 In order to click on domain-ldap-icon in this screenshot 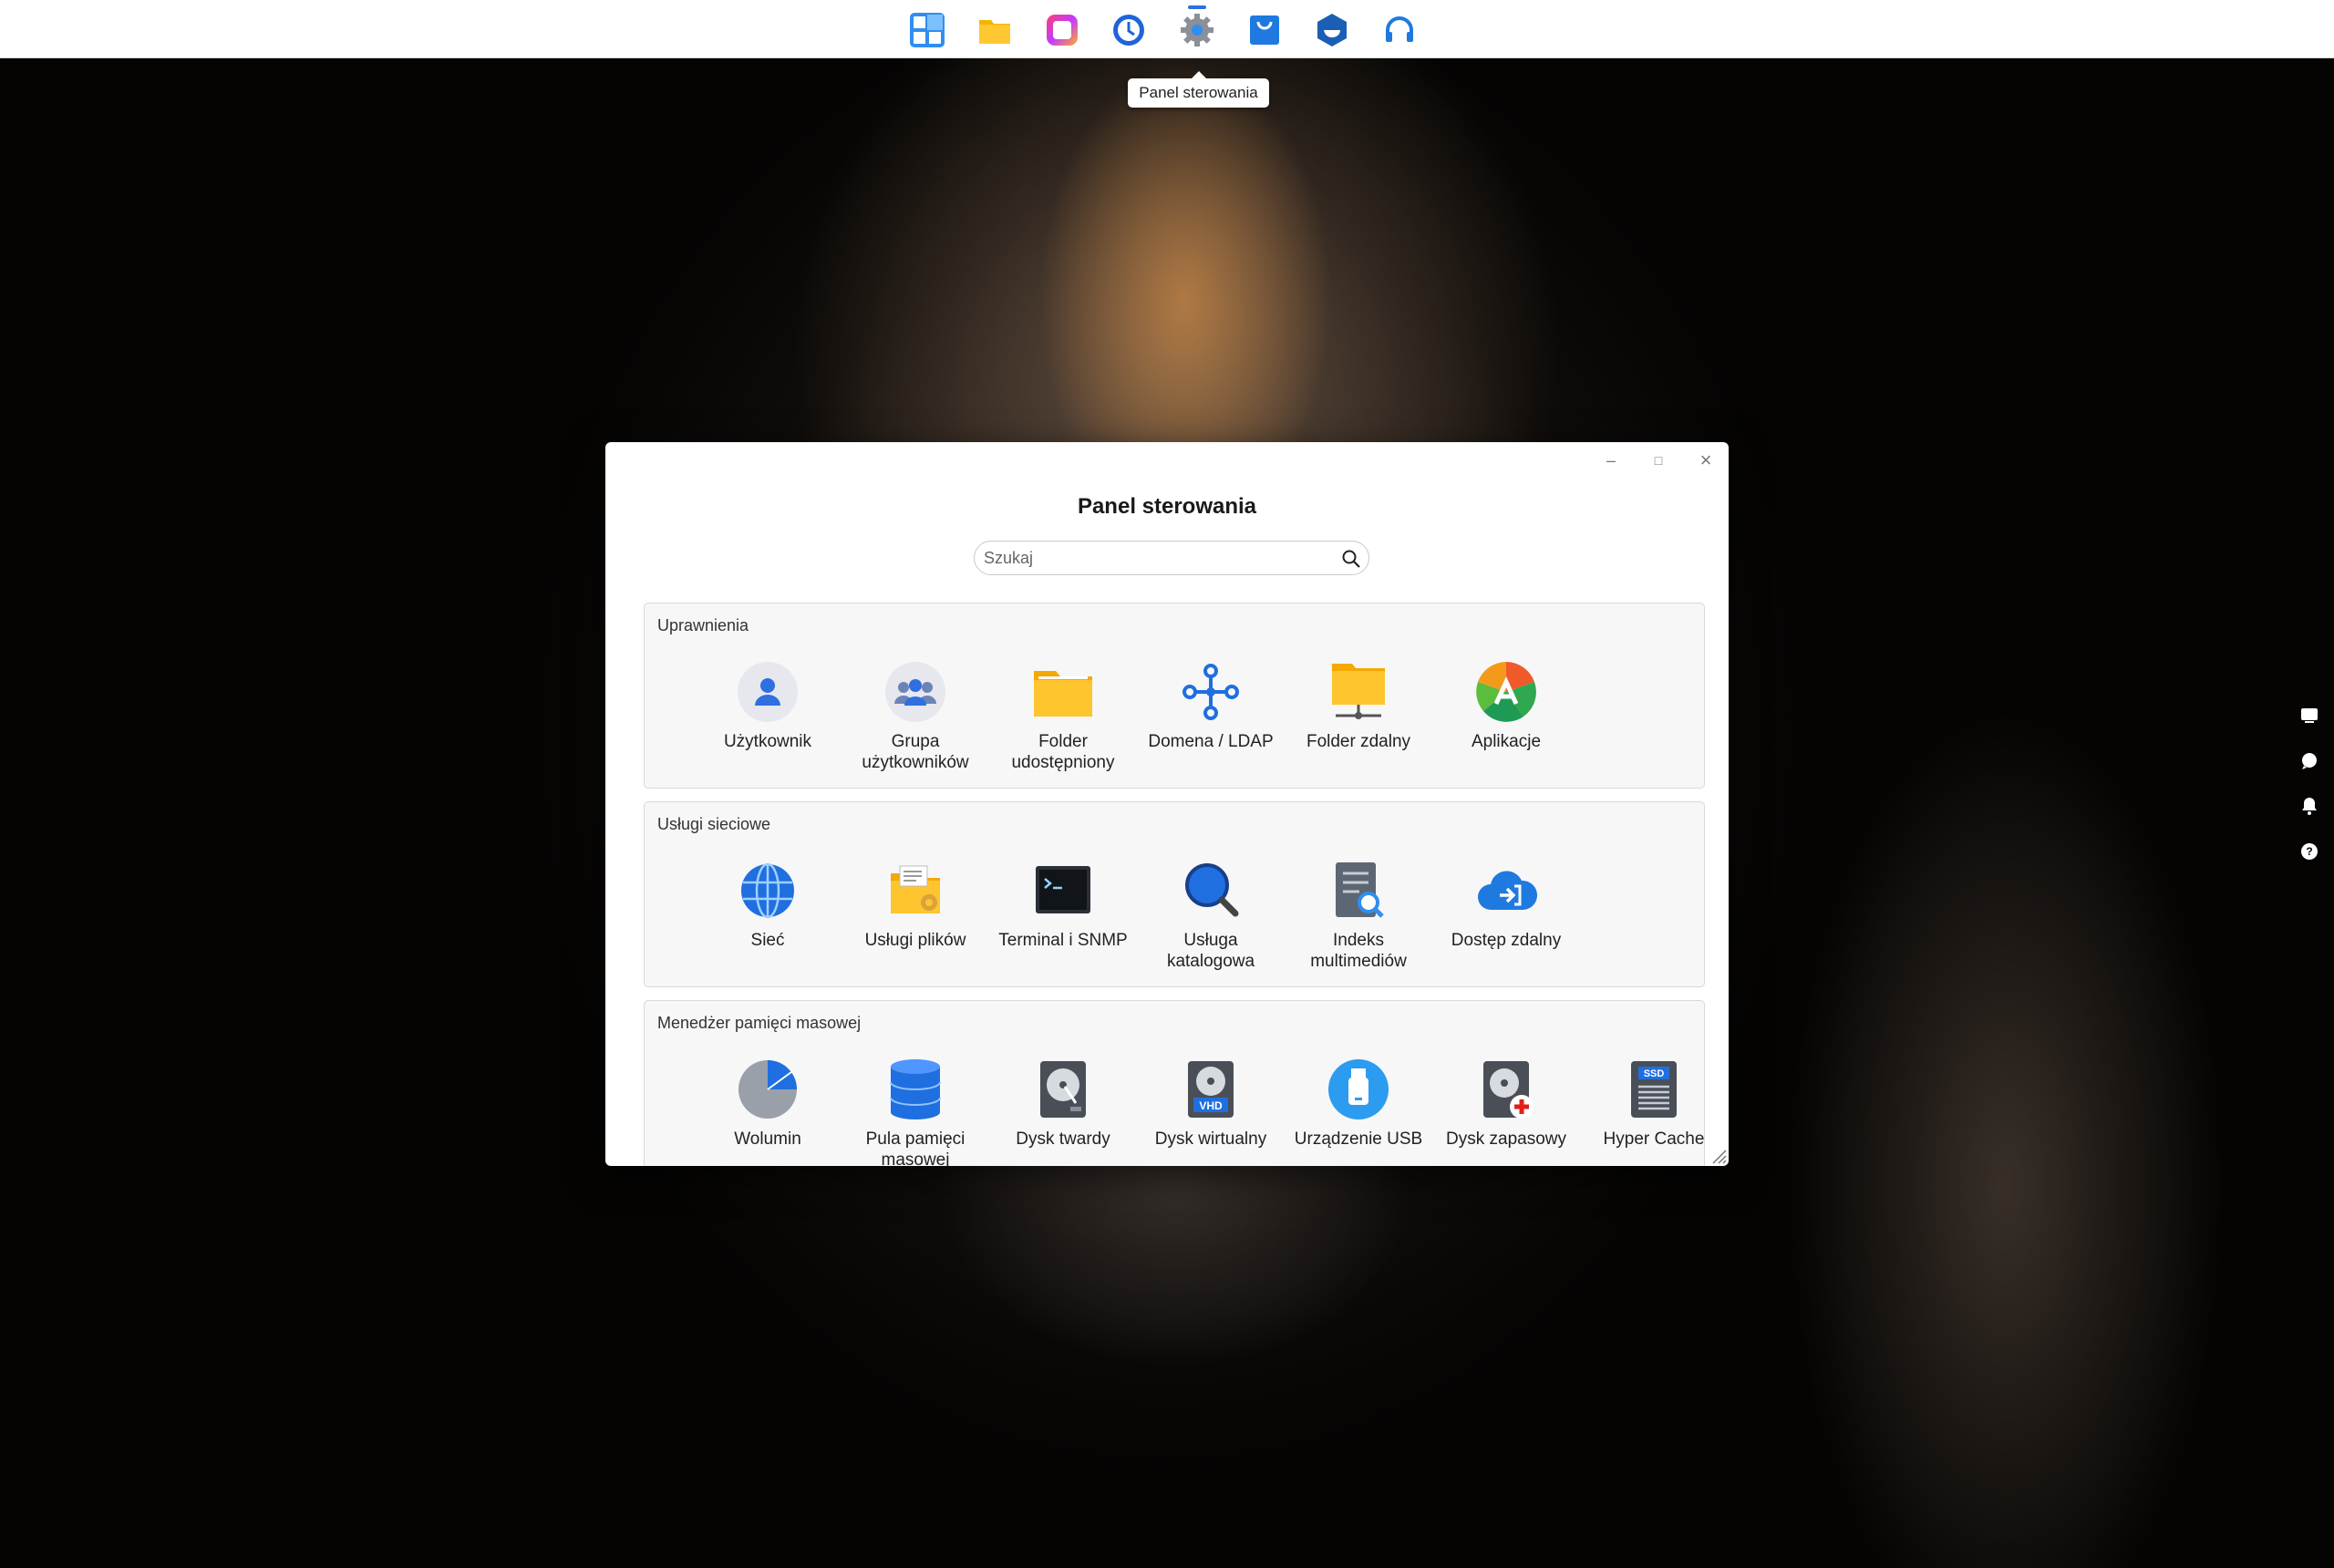, I will do `click(1211, 692)`.